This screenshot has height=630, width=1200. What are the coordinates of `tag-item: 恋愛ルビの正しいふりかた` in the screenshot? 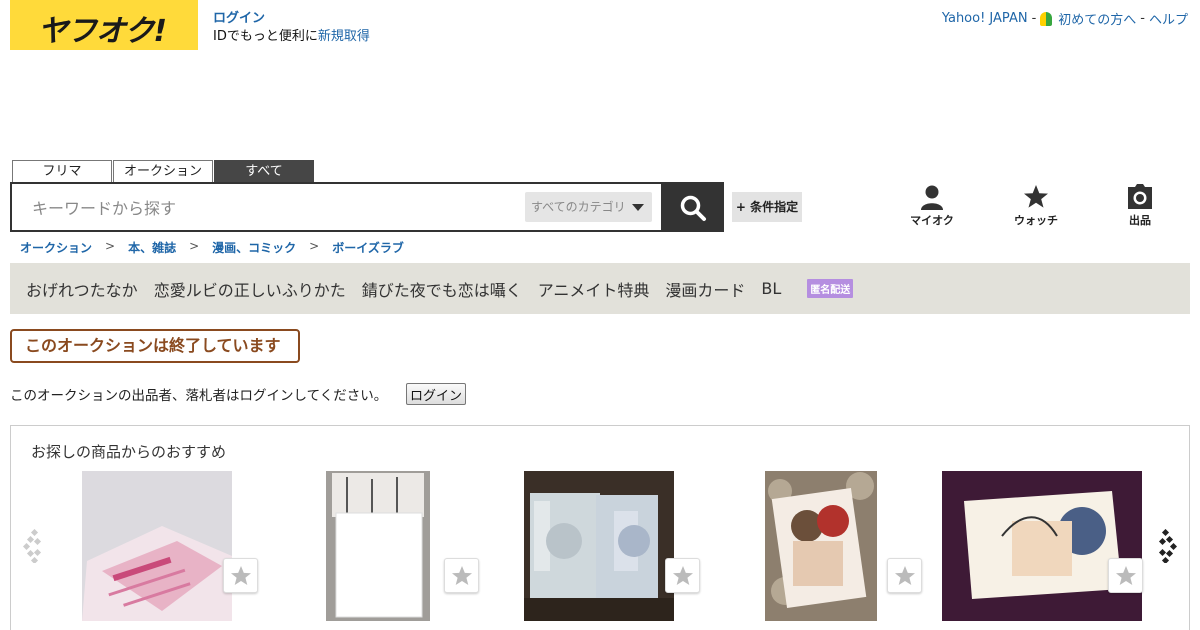 It's located at (250, 289).